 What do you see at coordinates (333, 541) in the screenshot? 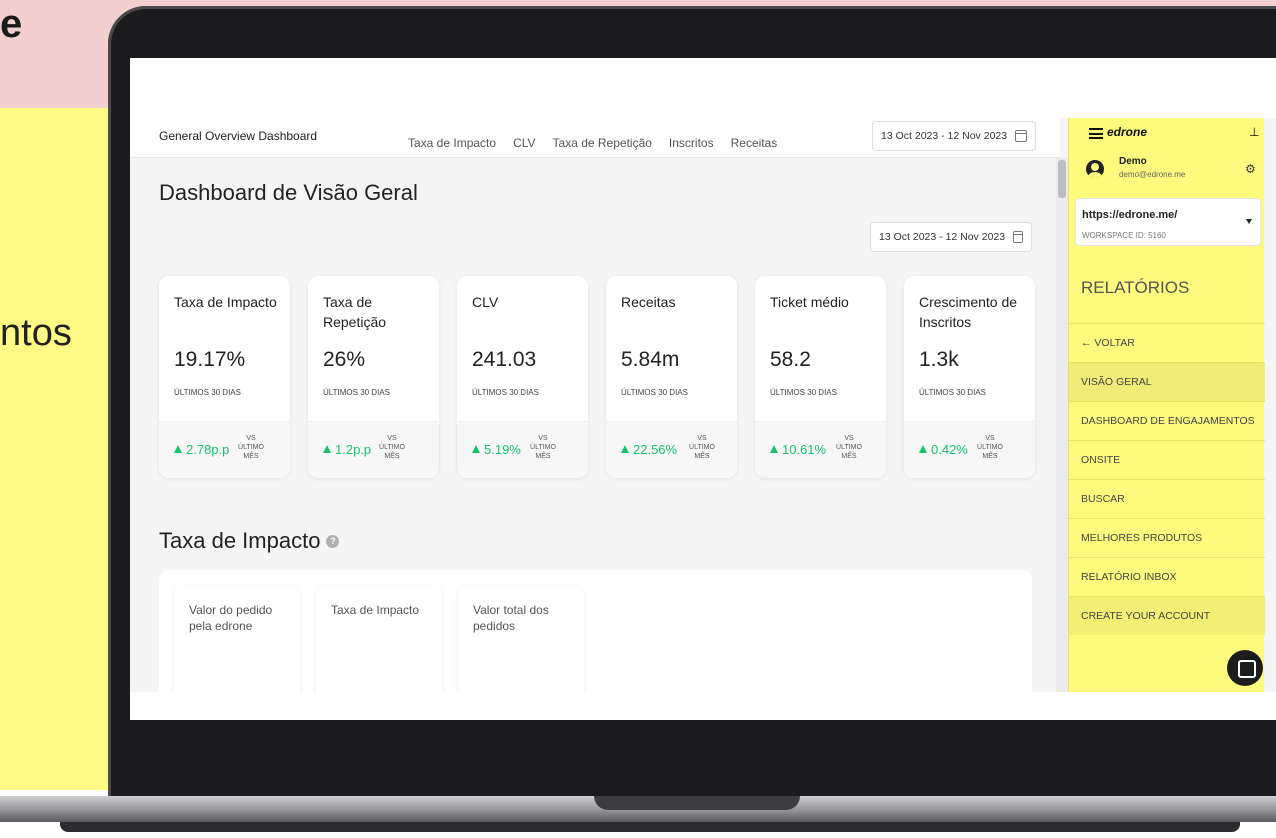
I see `help-icon: ?` at bounding box center [333, 541].